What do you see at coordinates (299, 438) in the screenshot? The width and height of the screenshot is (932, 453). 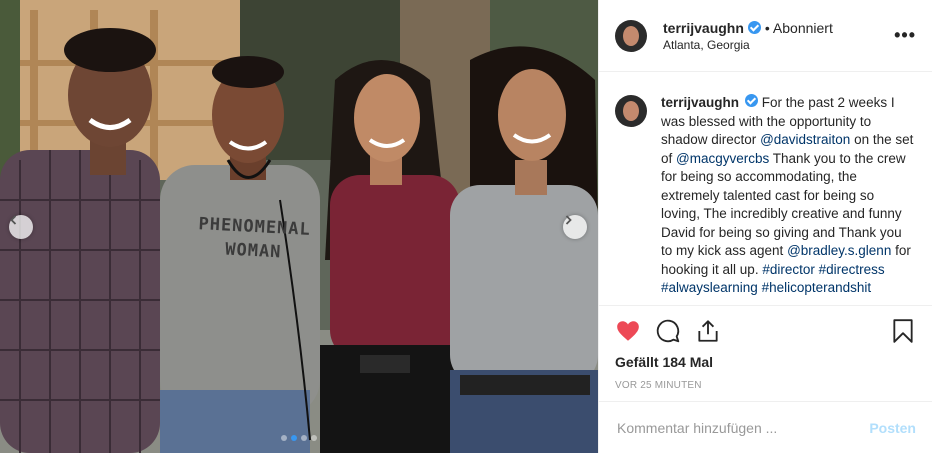 I see `carousel-indicator` at bounding box center [299, 438].